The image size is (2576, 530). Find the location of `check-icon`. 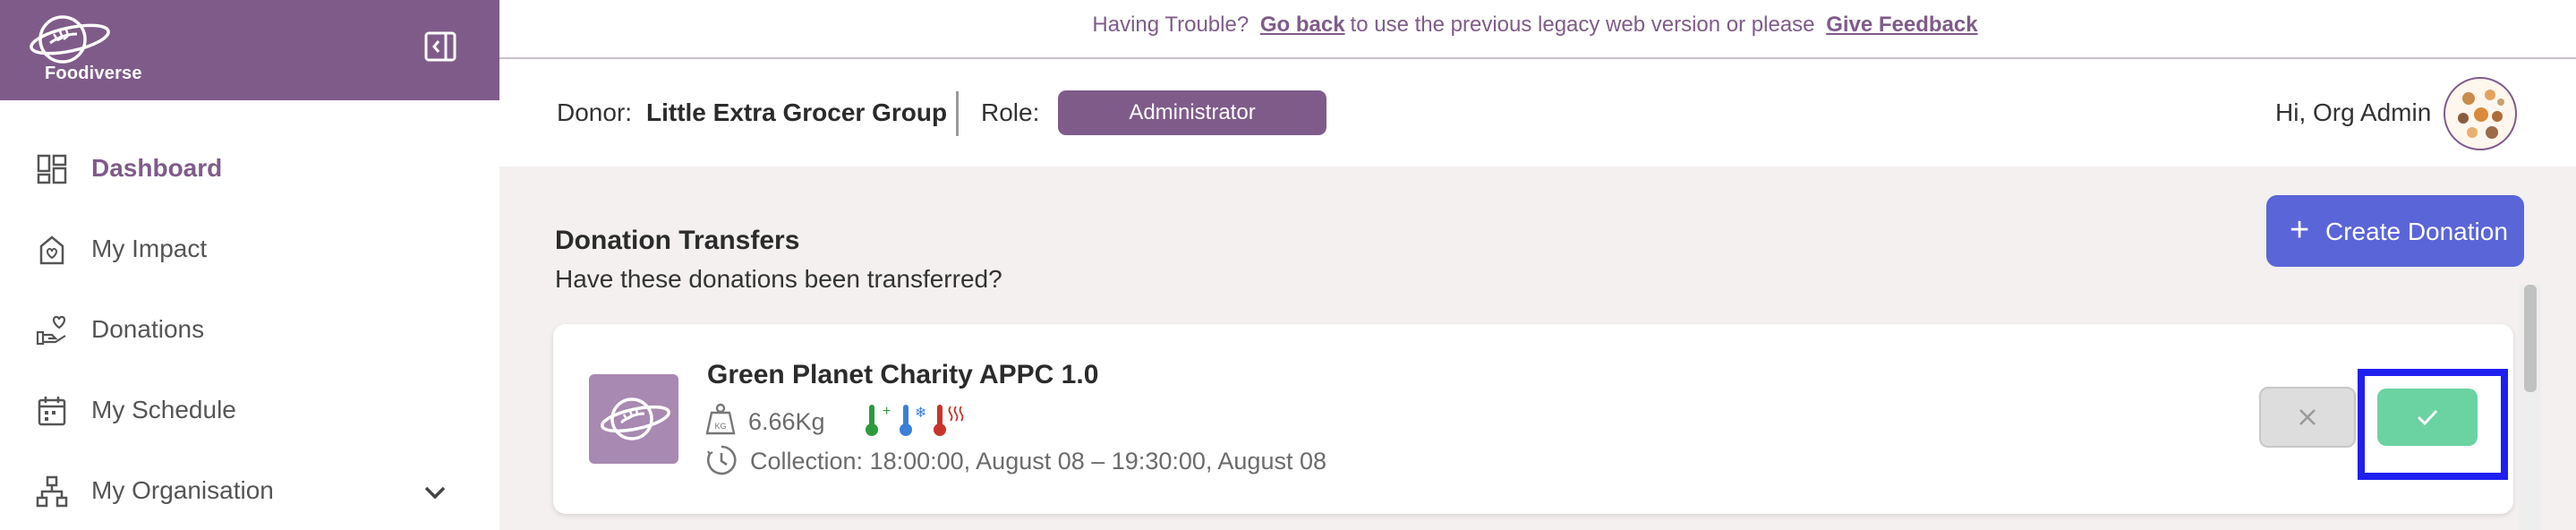

check-icon is located at coordinates (2427, 417).